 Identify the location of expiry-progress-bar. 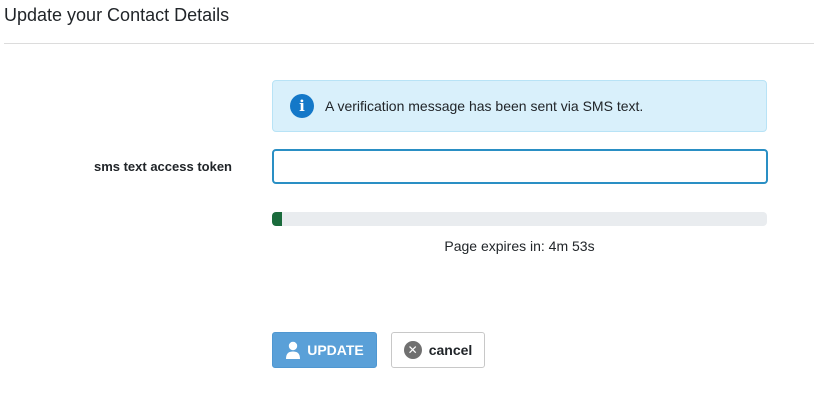
(519, 219).